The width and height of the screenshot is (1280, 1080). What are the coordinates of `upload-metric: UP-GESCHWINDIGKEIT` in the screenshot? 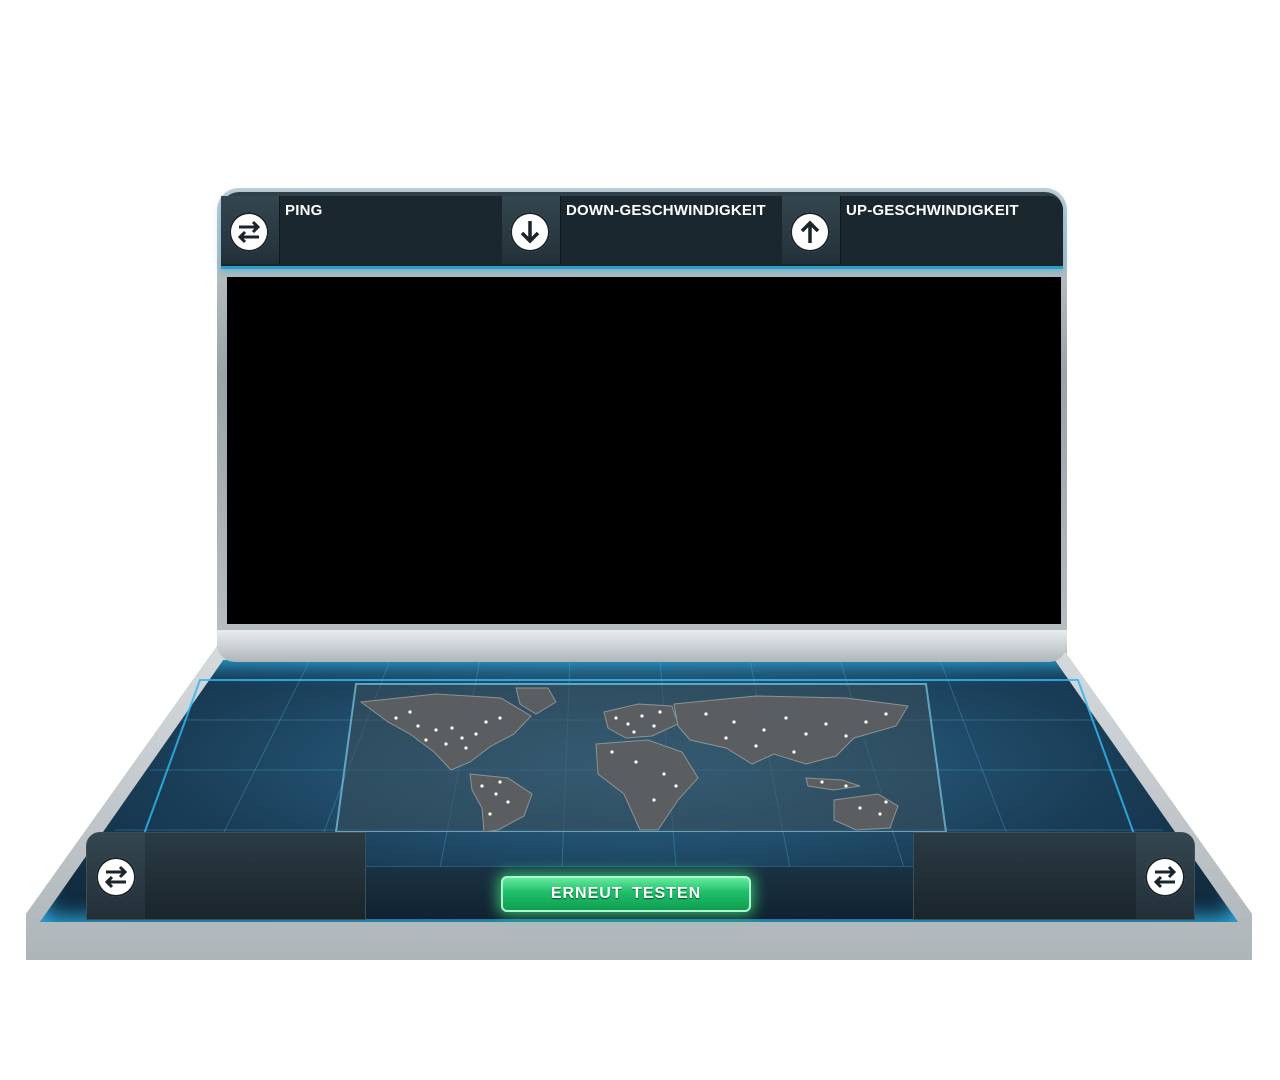 It's located at (922, 230).